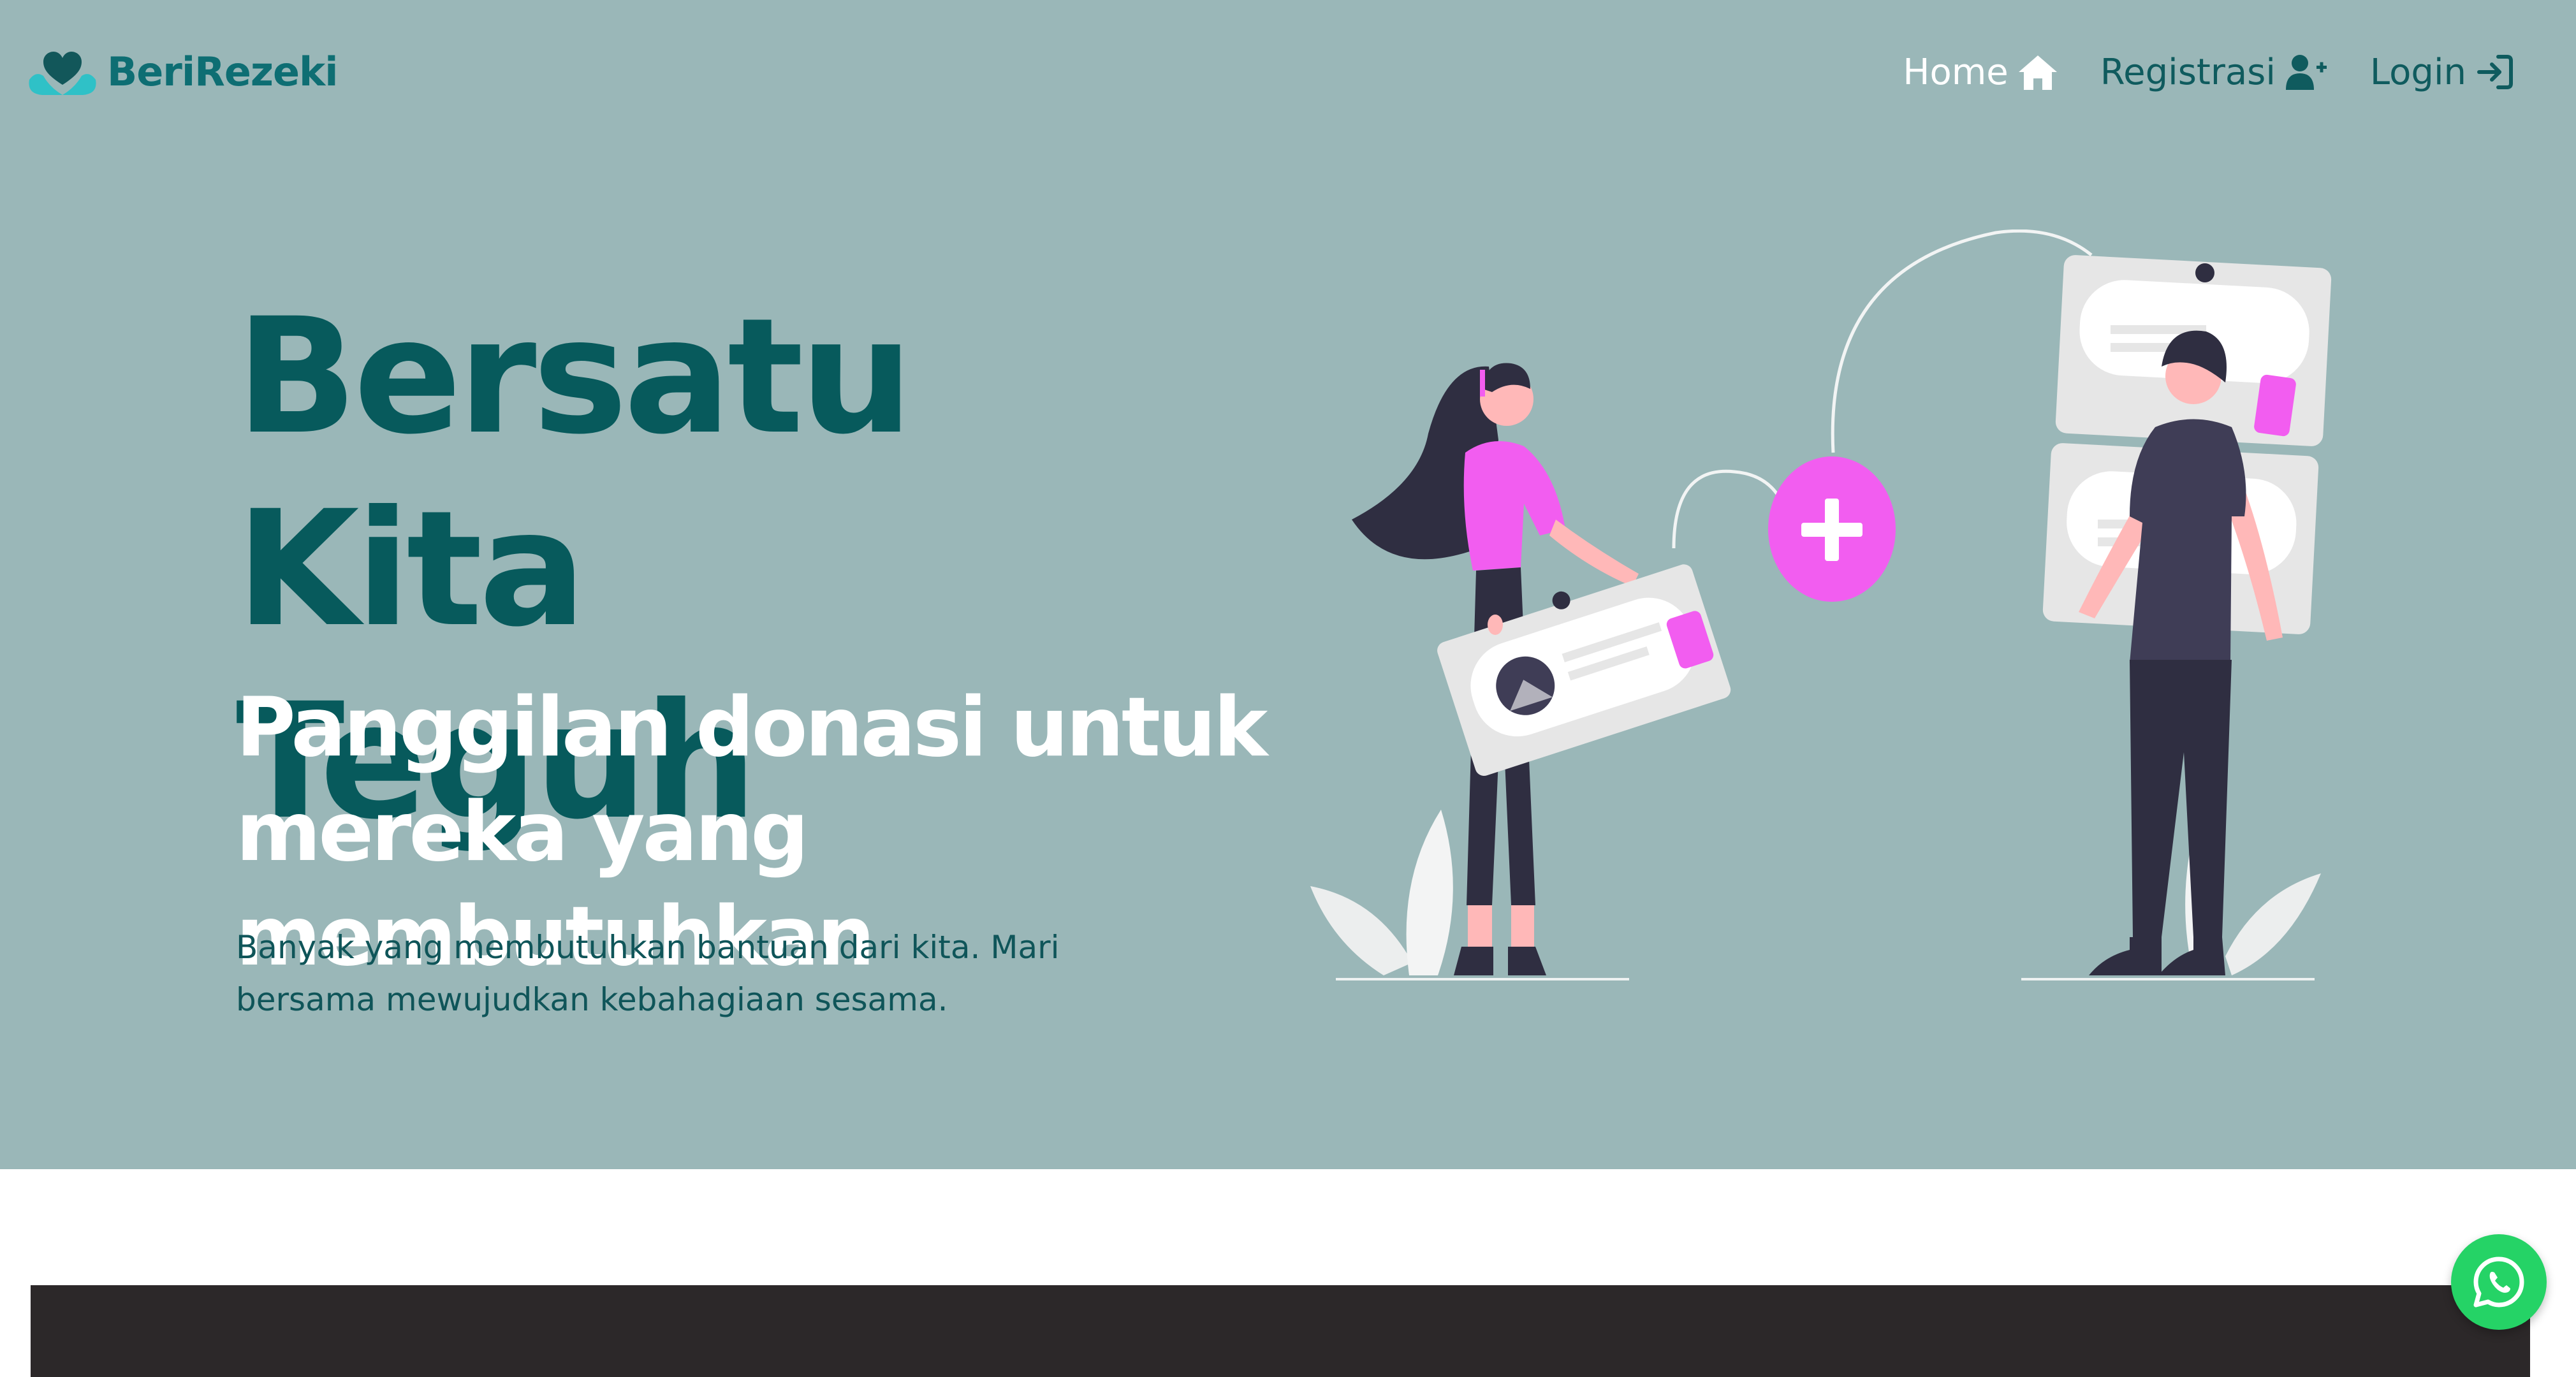 This screenshot has height=1377, width=2576. I want to click on nav-home: Home, so click(1980, 72).